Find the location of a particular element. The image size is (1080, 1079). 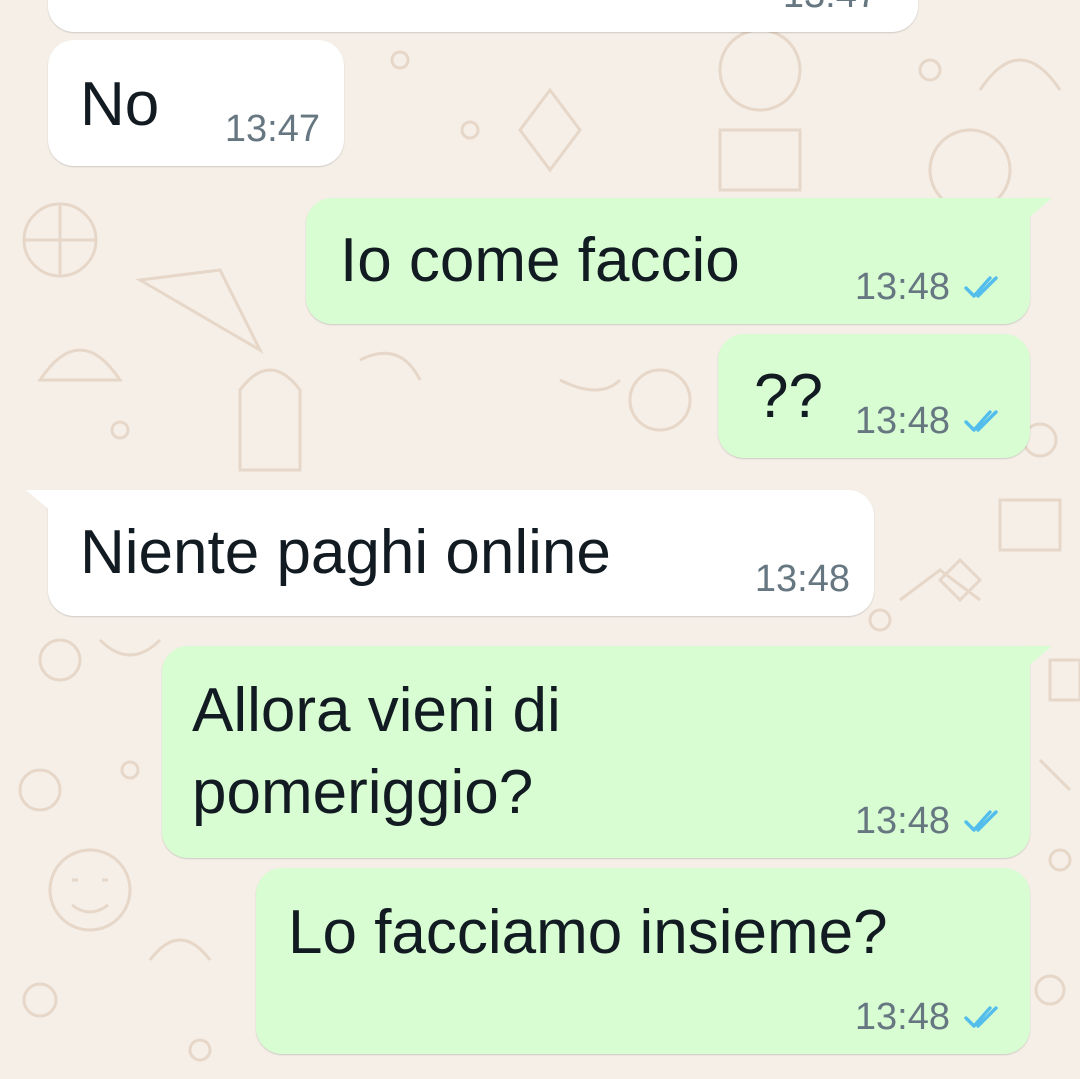

message-text: Allora vieni di is located at coordinates (376, 710).